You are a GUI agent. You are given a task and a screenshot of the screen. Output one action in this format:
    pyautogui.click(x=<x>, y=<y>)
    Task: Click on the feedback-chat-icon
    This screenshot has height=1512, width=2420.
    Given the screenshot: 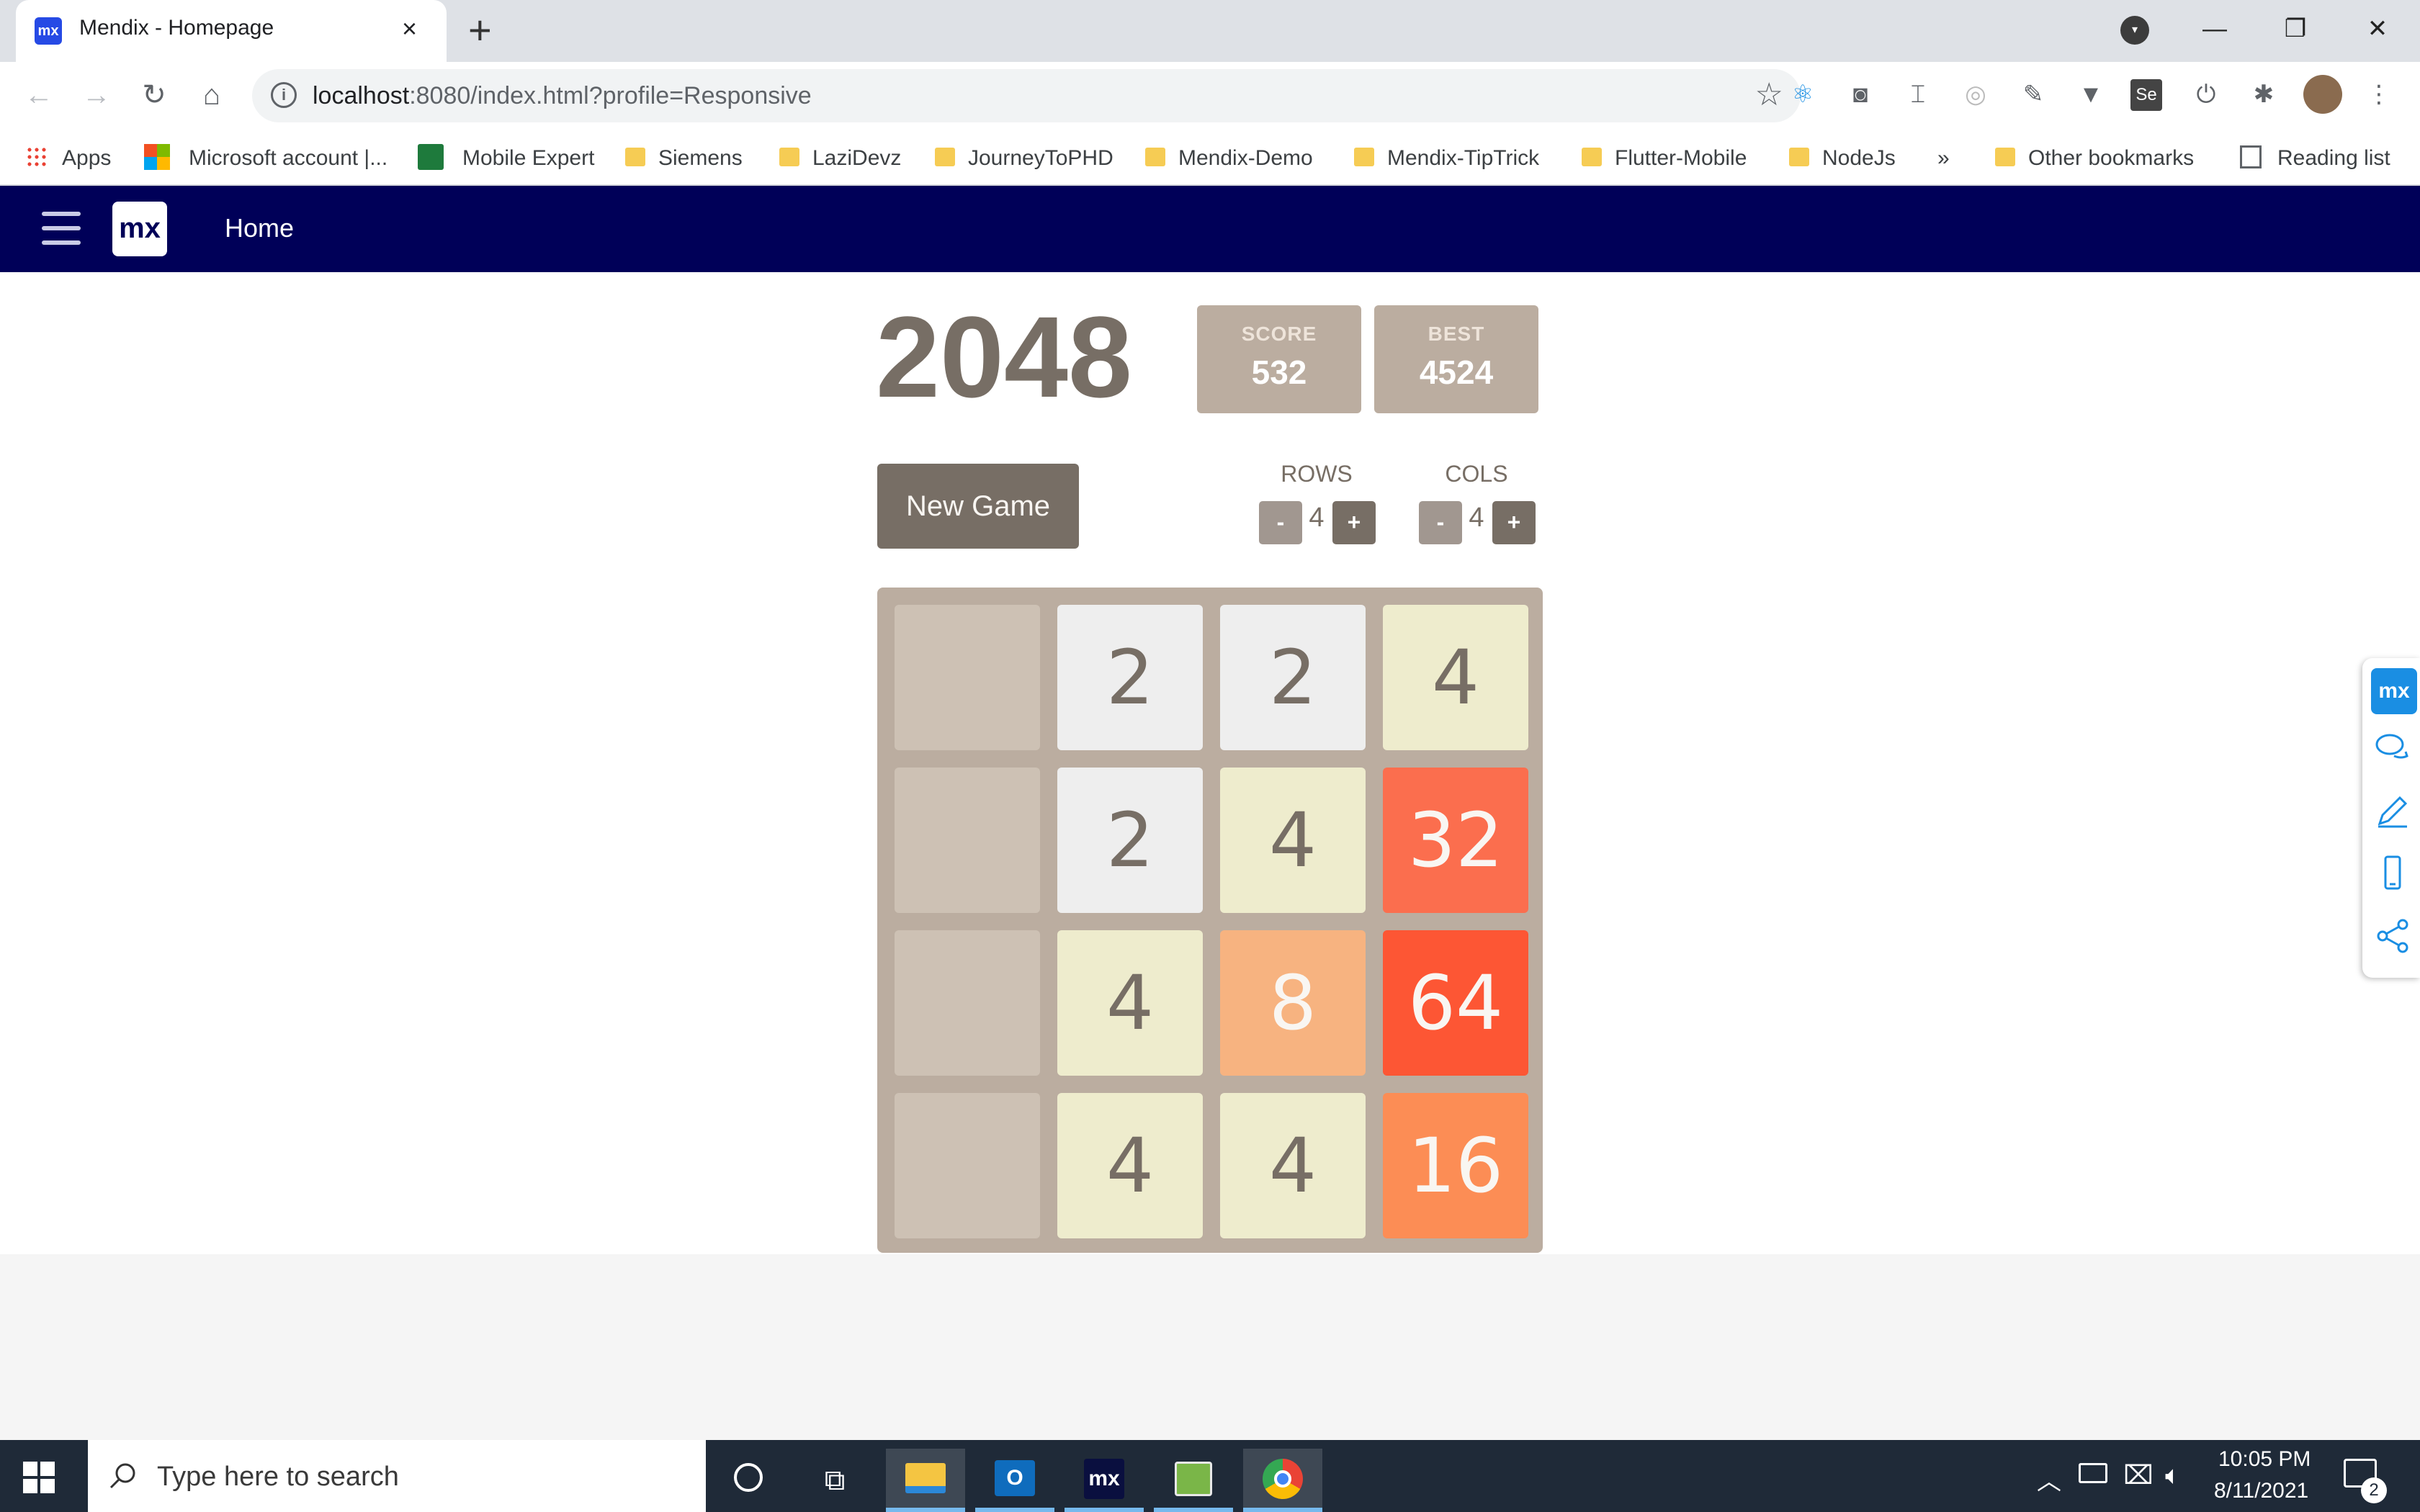 What is the action you would take?
    pyautogui.click(x=2392, y=747)
    